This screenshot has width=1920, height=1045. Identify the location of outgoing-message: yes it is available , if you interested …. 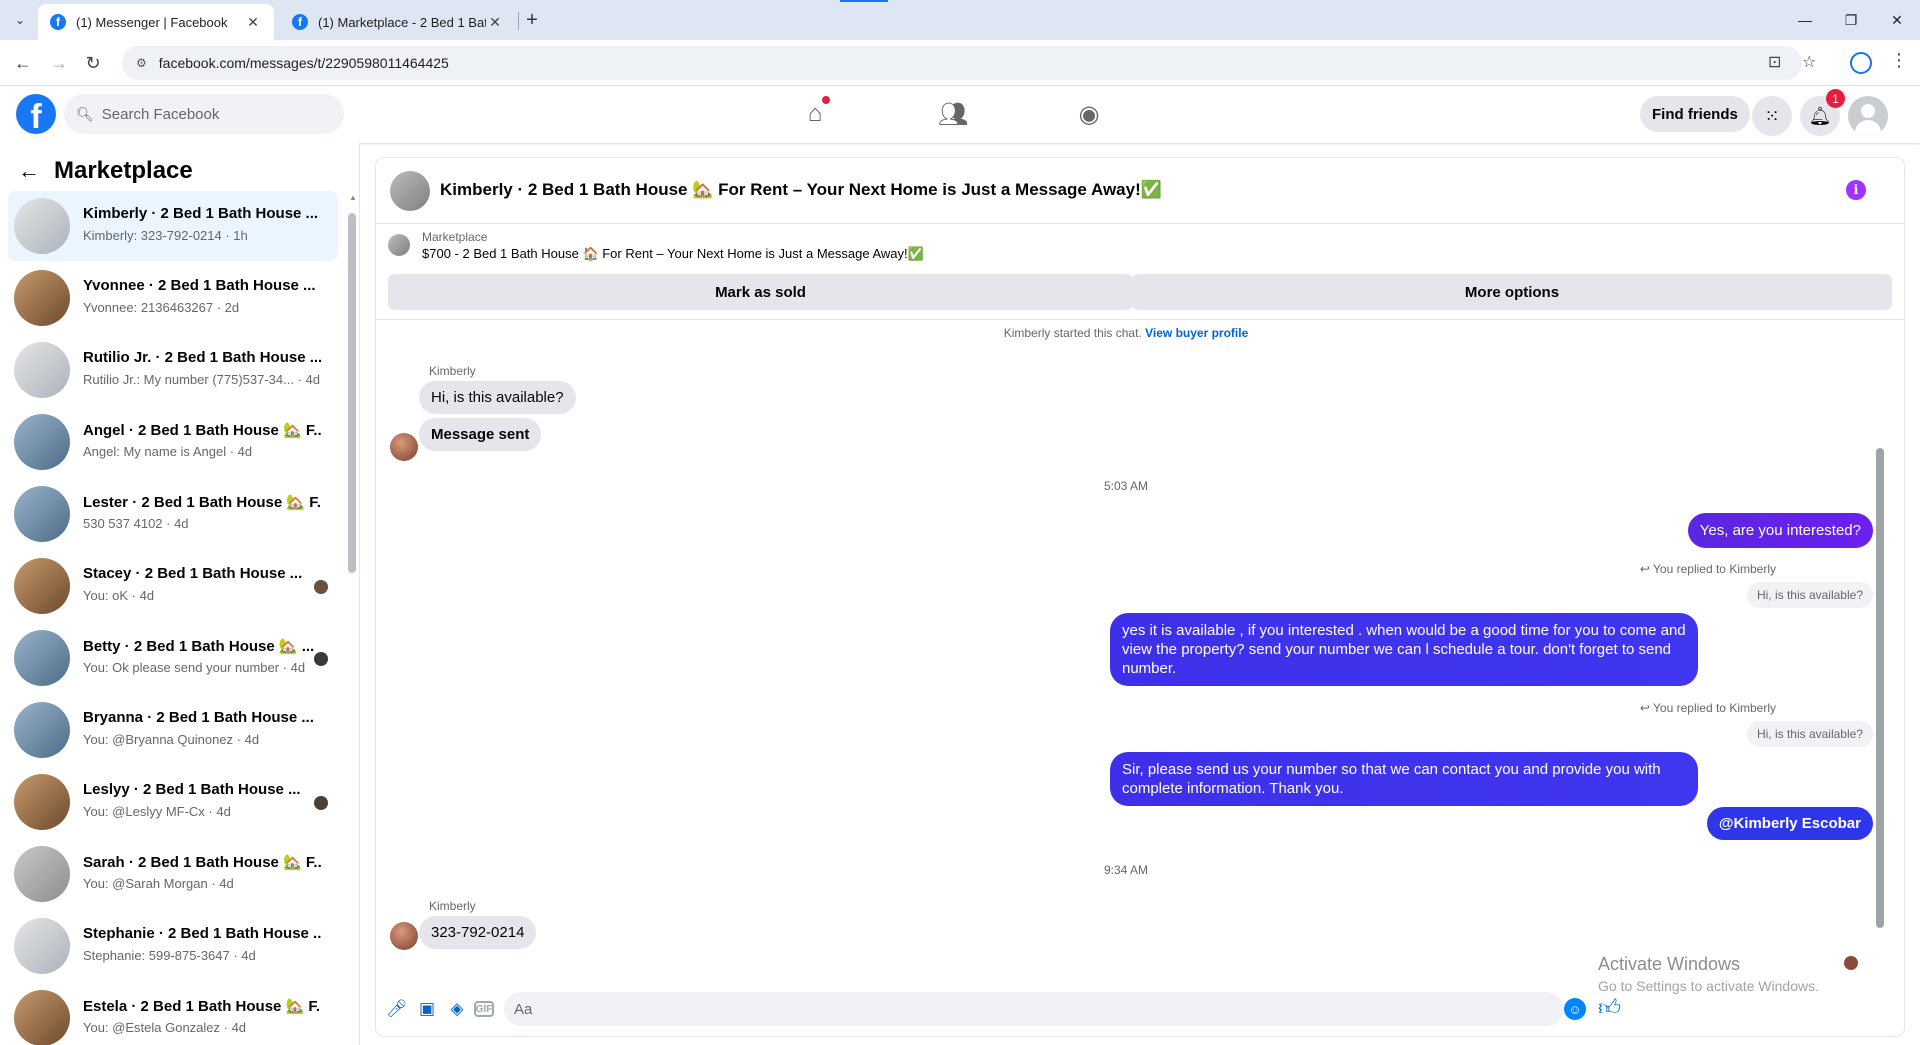
(1404, 649).